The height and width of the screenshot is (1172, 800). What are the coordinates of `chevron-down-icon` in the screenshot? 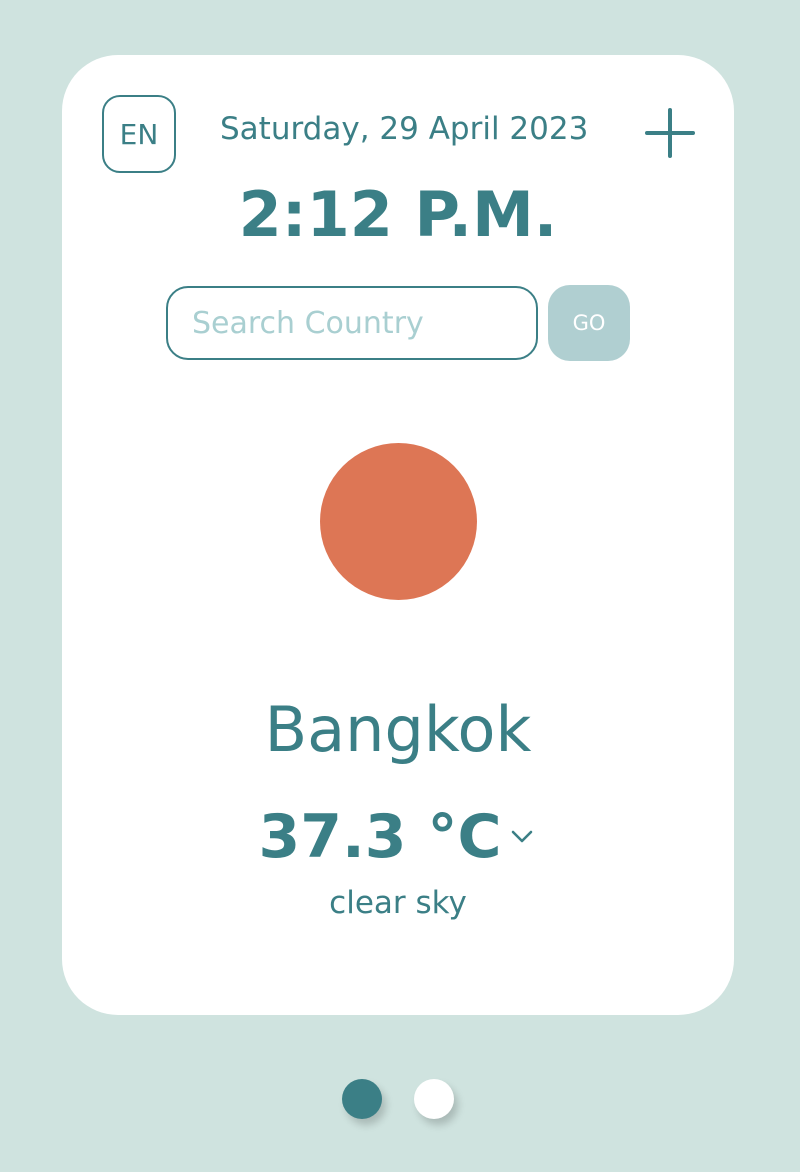 It's located at (522, 836).